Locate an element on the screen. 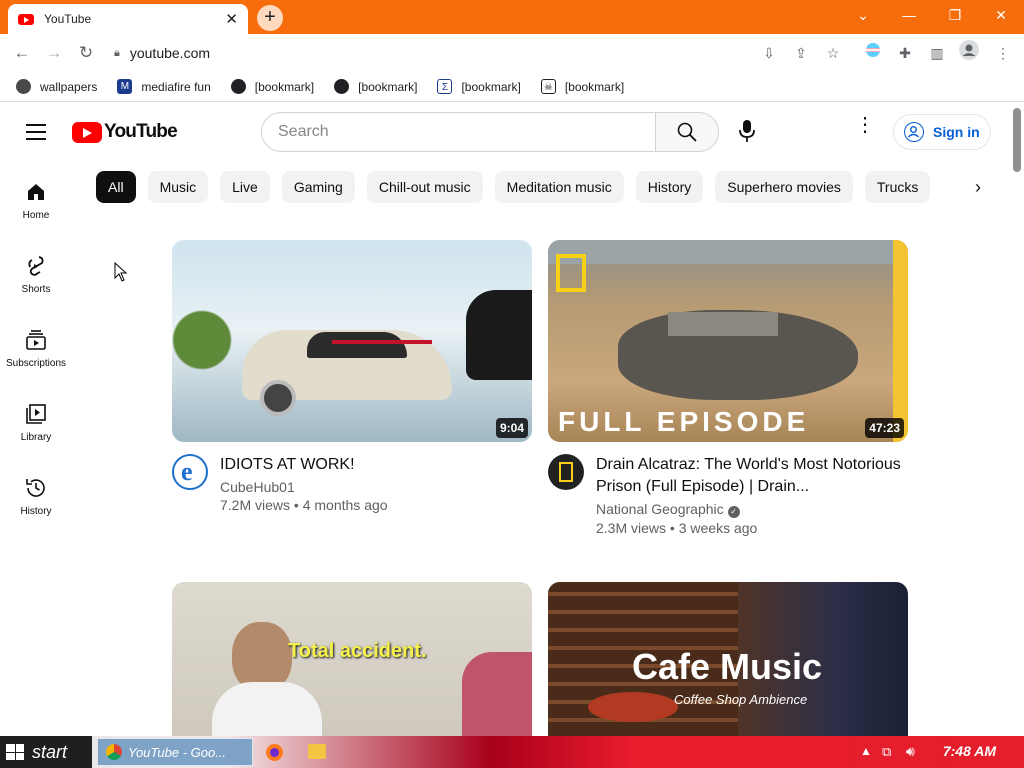 The height and width of the screenshot is (768, 1024). sidebar-item-subscriptions: Subscriptions is located at coordinates (36, 353).